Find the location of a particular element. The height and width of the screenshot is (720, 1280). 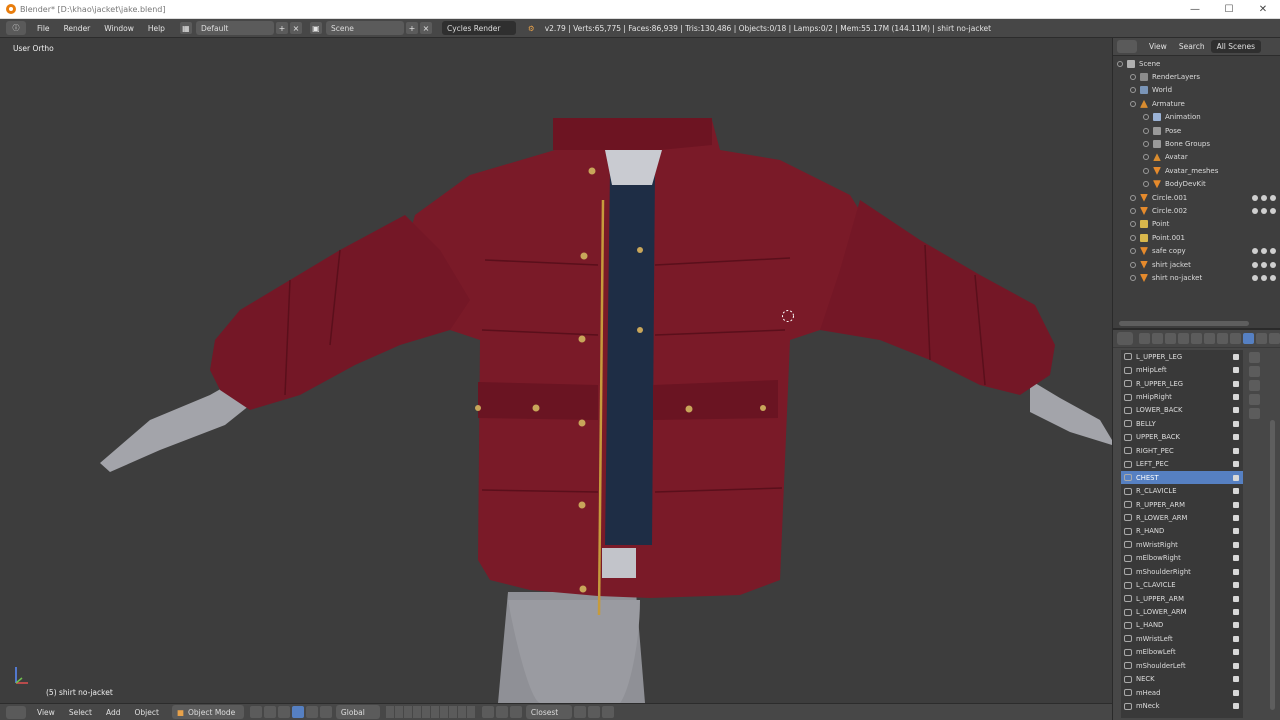

vertex-group-item: BELLY is located at coordinates (1182, 423).